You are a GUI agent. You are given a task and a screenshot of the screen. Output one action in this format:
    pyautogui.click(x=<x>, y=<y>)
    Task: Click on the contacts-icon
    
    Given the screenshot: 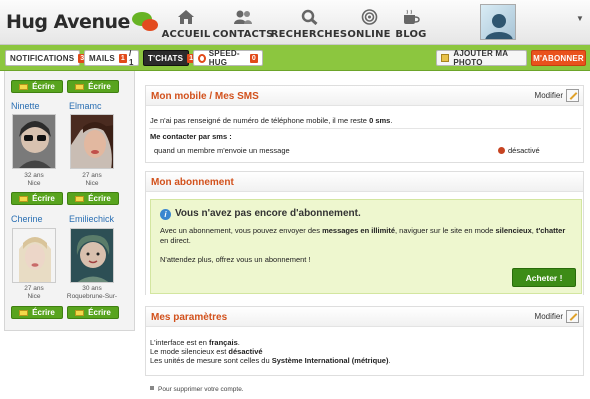 What is the action you would take?
    pyautogui.click(x=243, y=17)
    